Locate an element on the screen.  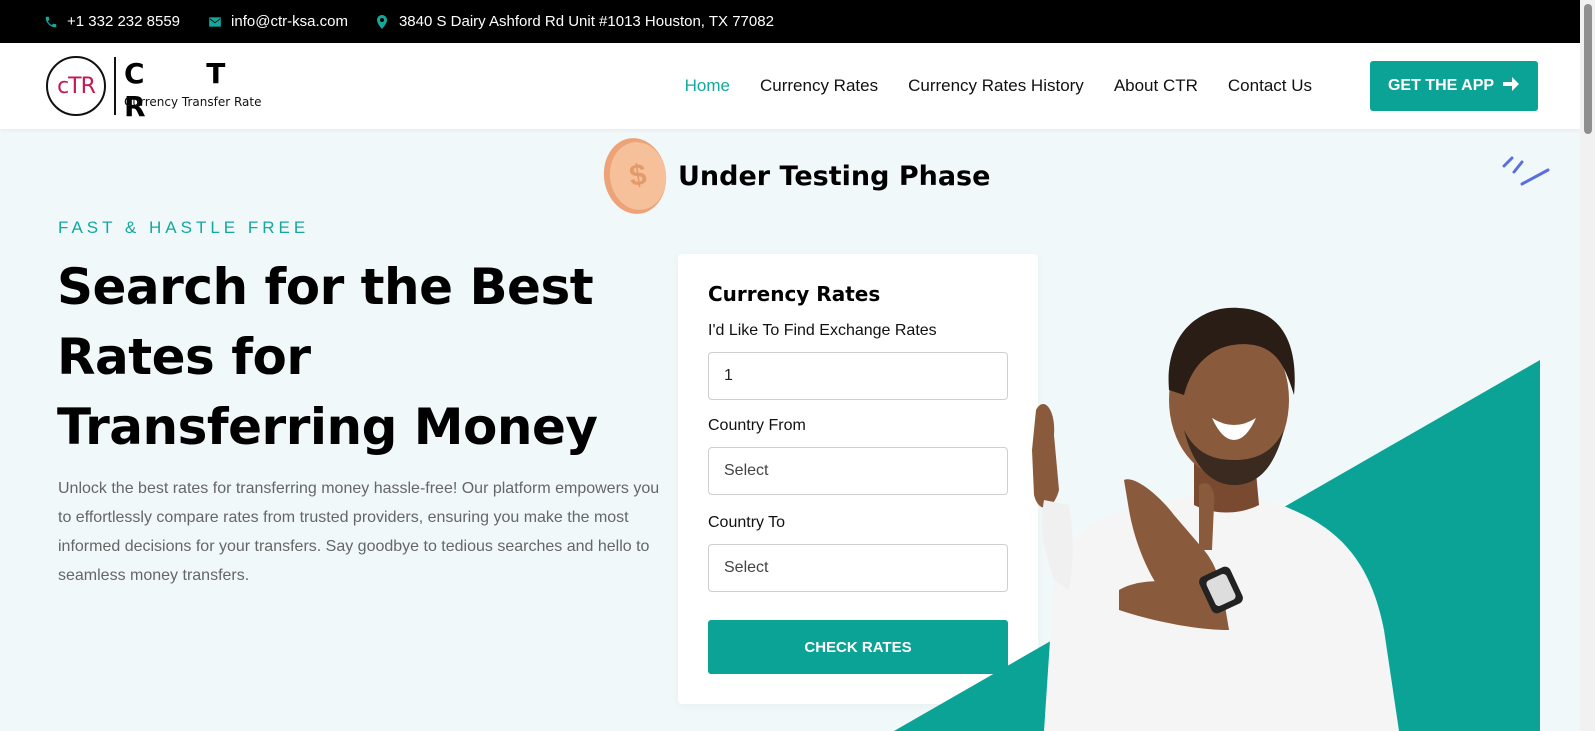
country-from-label: Country From is located at coordinates (757, 425).